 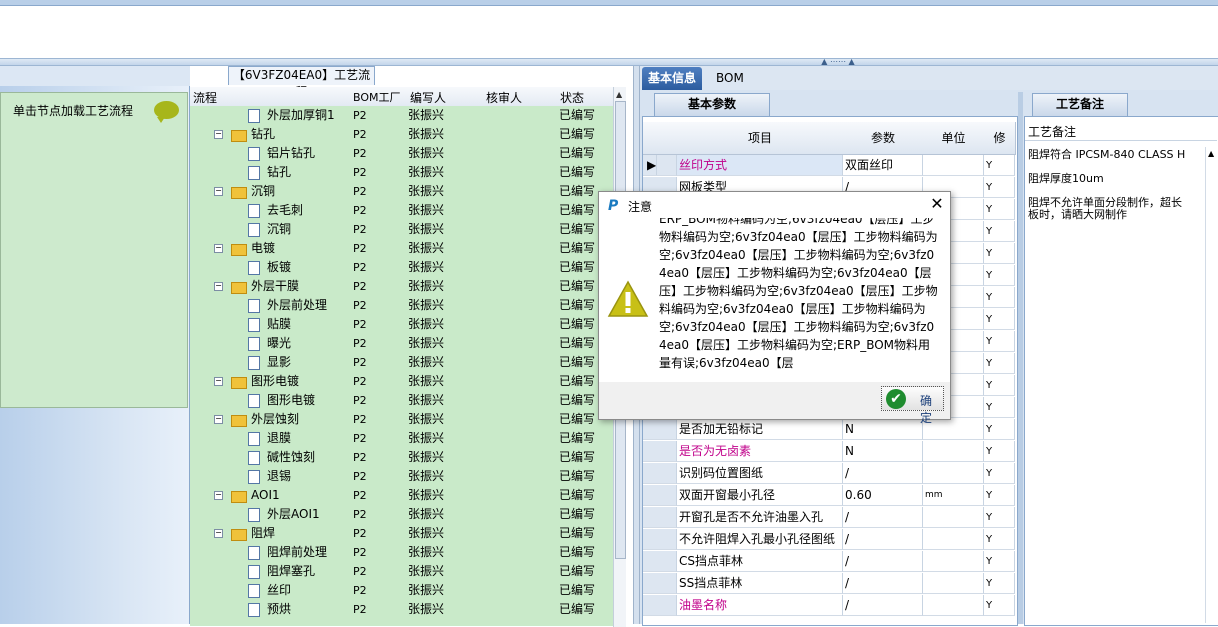 What do you see at coordinates (672, 78) in the screenshot?
I see `tab-basic-info: 基本信息` at bounding box center [672, 78].